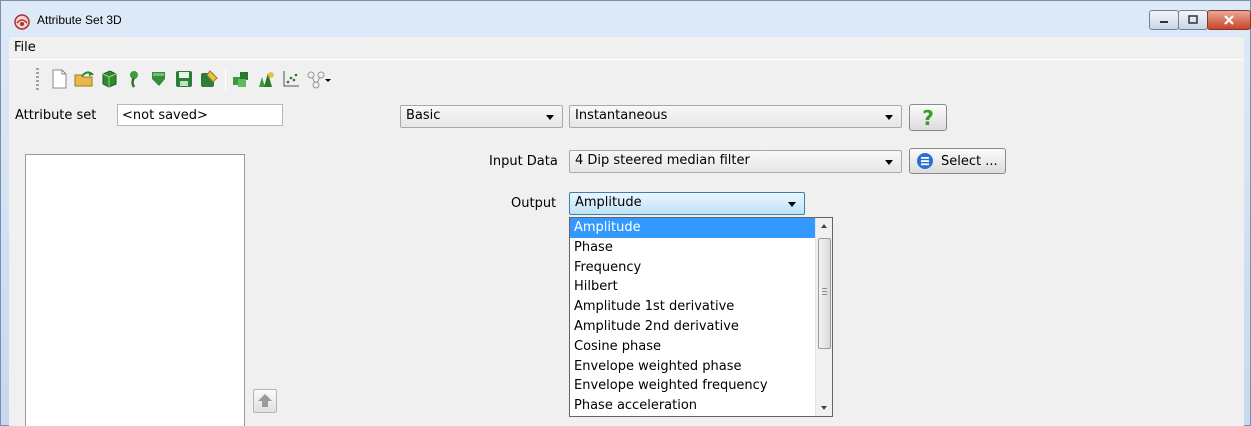 The image size is (1251, 426). What do you see at coordinates (687, 203) in the screenshot?
I see `output-combo: Amplitude` at bounding box center [687, 203].